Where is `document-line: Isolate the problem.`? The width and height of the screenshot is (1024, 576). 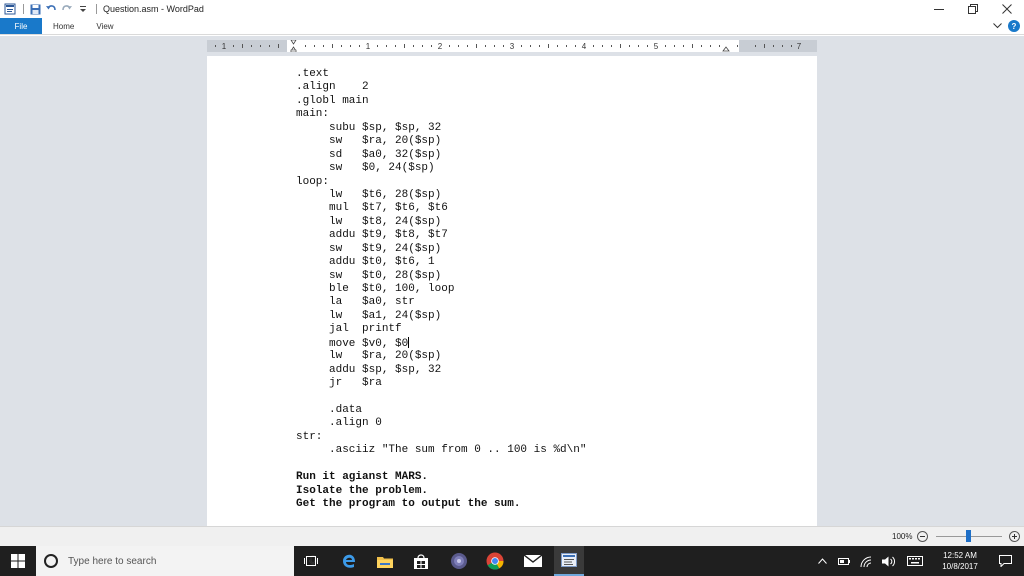
document-line: Isolate the problem. is located at coordinates (362, 490).